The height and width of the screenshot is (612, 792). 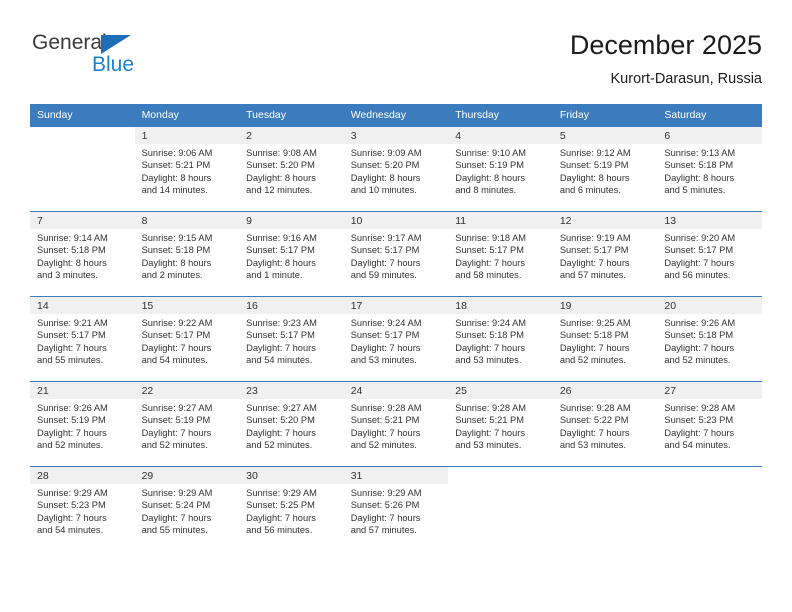 I want to click on sunrise-time: Sunrise: 9:06 AM, so click(x=177, y=153).